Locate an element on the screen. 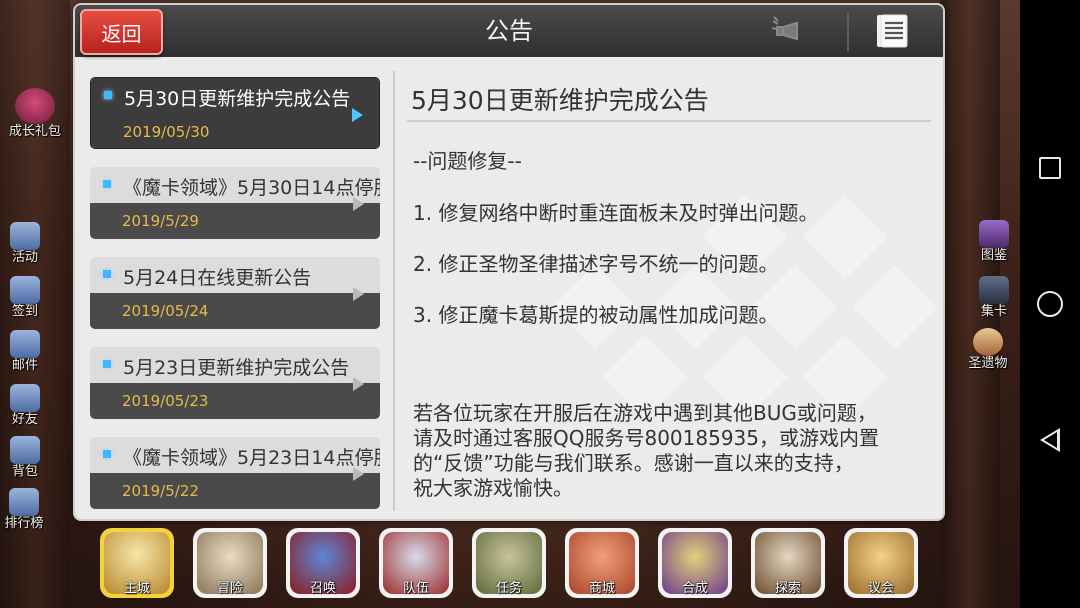  square-icon is located at coordinates (1050, 168).